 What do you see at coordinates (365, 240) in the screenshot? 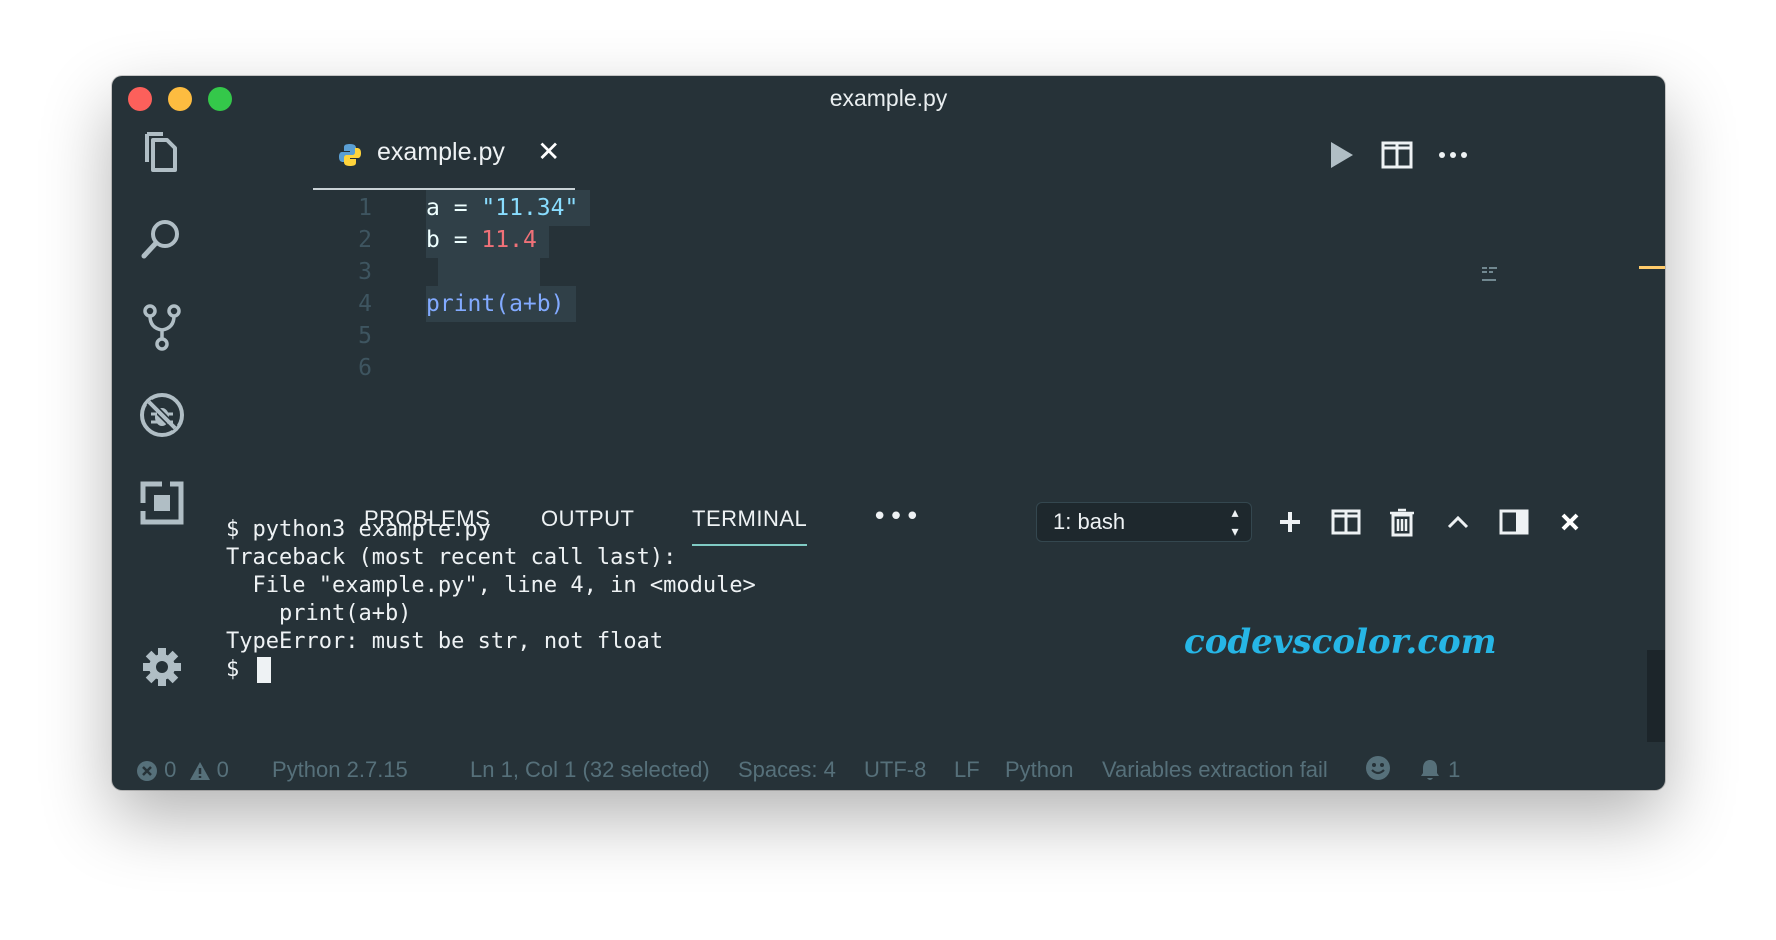
I see `line-number: 2` at bounding box center [365, 240].